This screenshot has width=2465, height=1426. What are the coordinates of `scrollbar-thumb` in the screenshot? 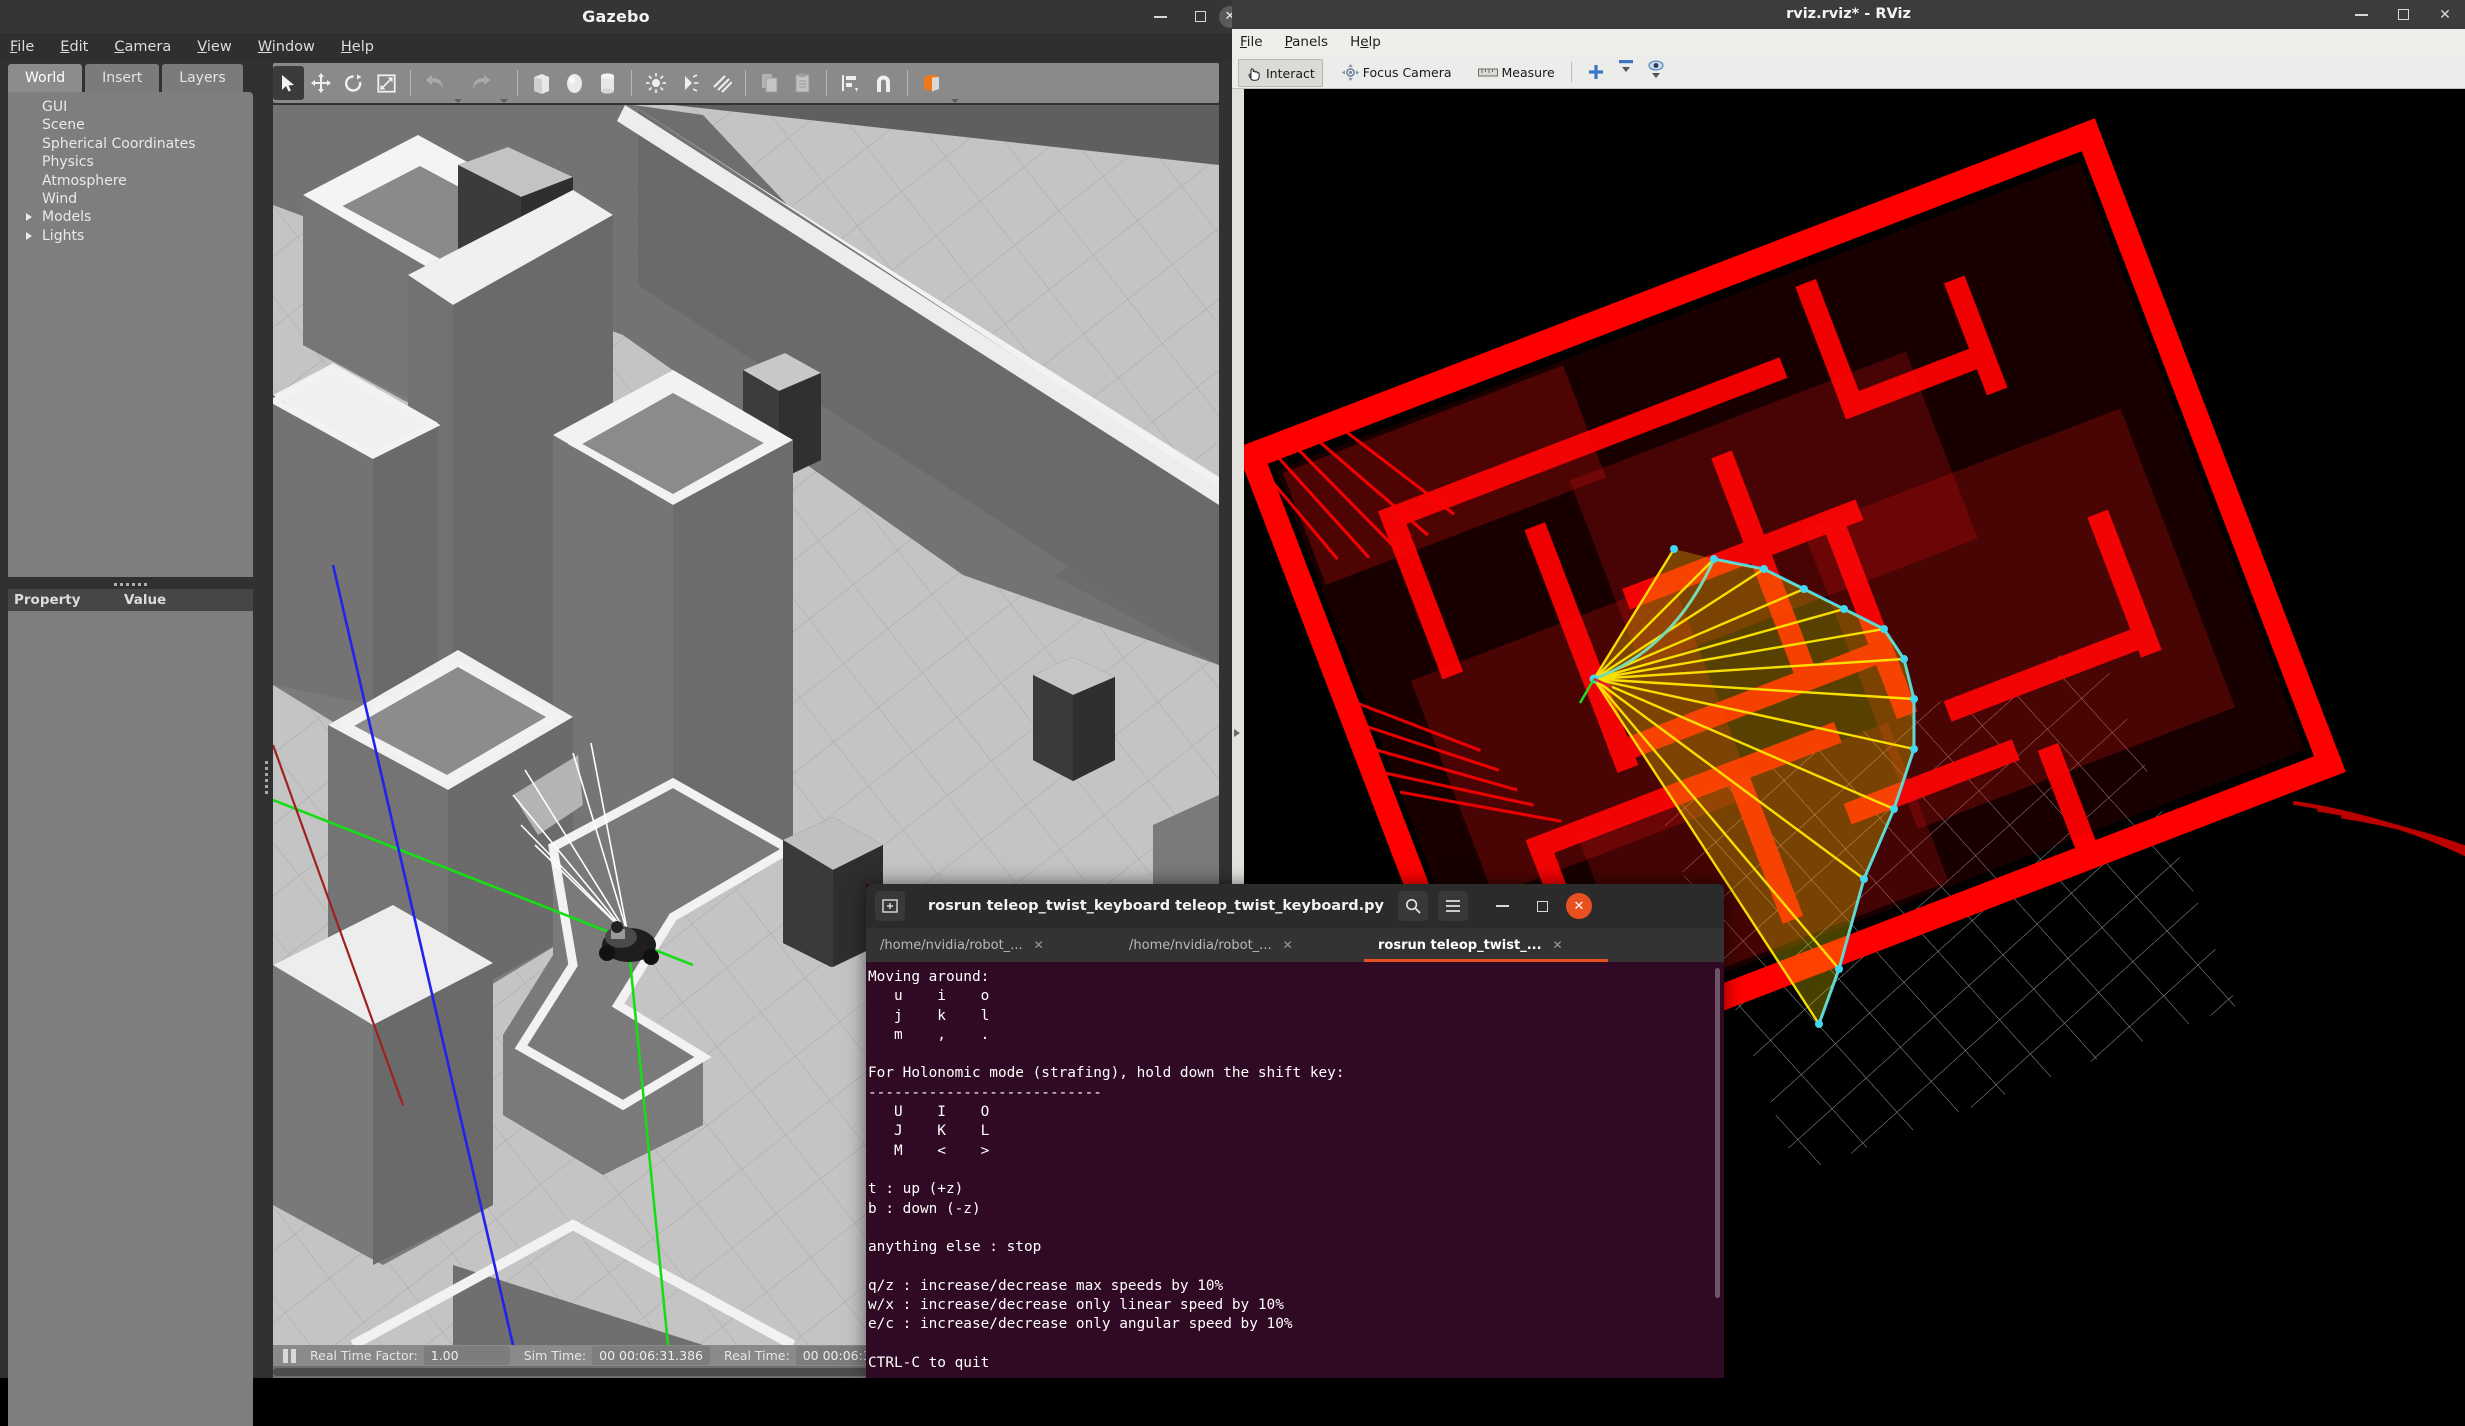 It's located at (1717, 1133).